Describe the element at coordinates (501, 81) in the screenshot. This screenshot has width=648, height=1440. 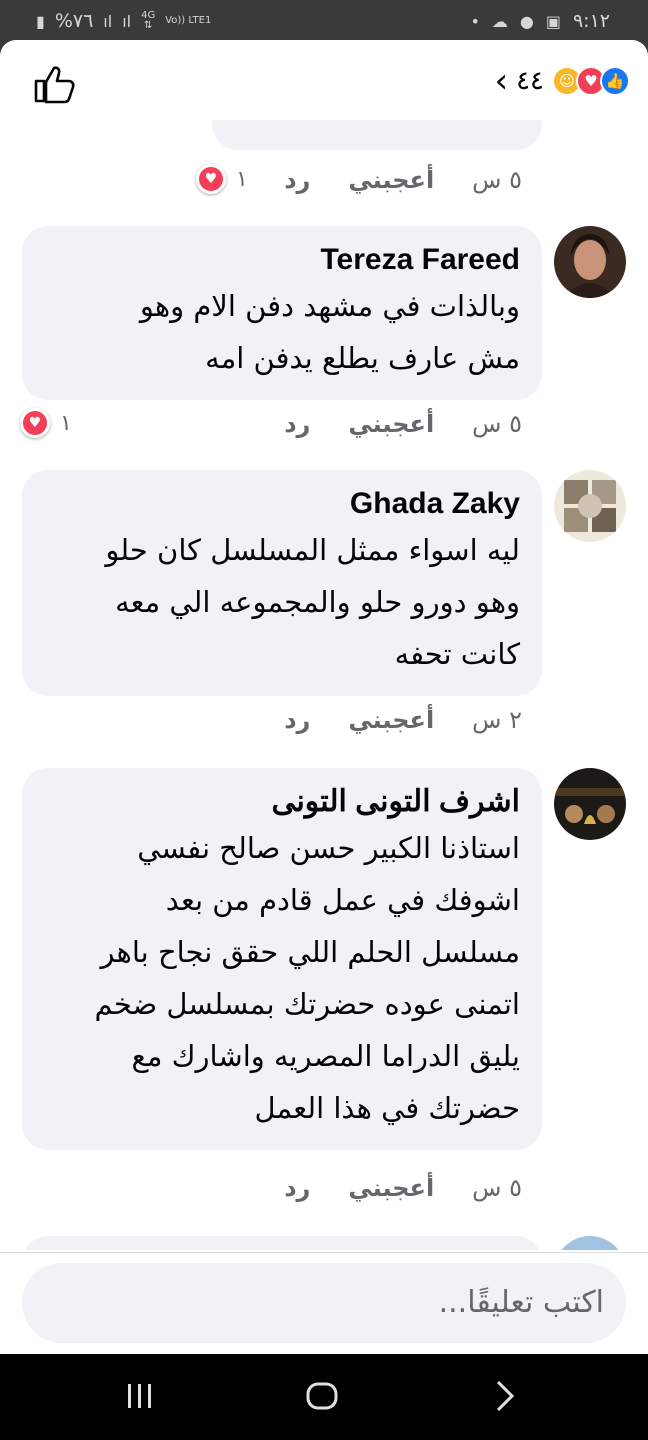
I see `chevron-left-icon: ‹` at that location.